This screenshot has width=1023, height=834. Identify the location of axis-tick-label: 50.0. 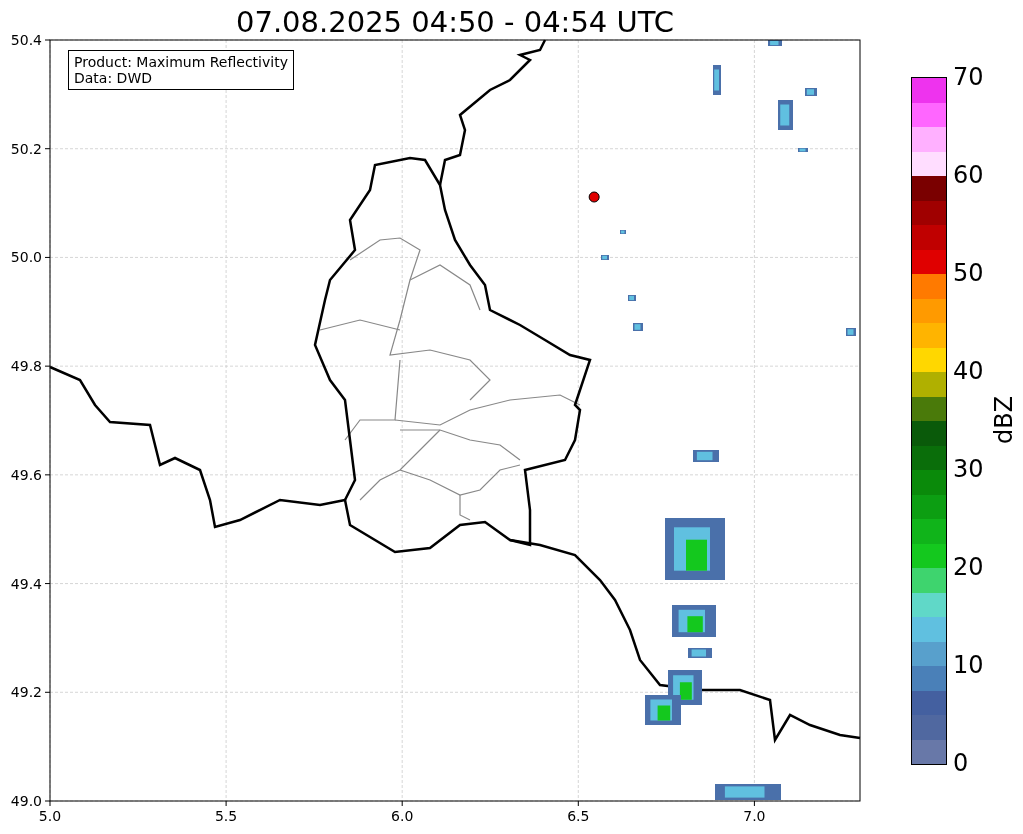
(26, 257).